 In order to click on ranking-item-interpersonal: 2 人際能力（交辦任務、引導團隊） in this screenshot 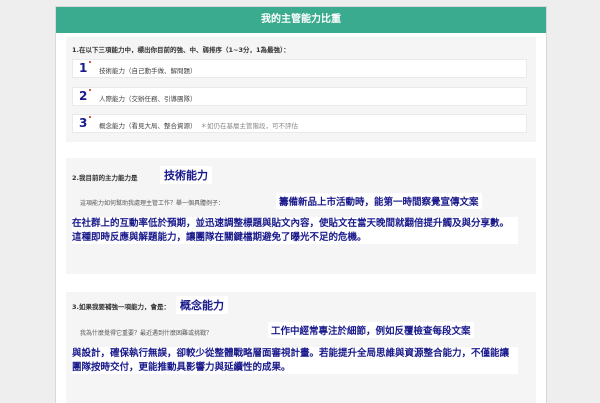, I will do `click(299, 96)`.